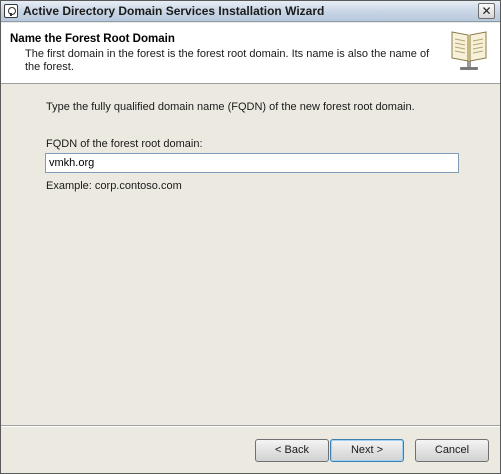  I want to click on example-text: Example: corp.contoso.com, so click(114, 186).